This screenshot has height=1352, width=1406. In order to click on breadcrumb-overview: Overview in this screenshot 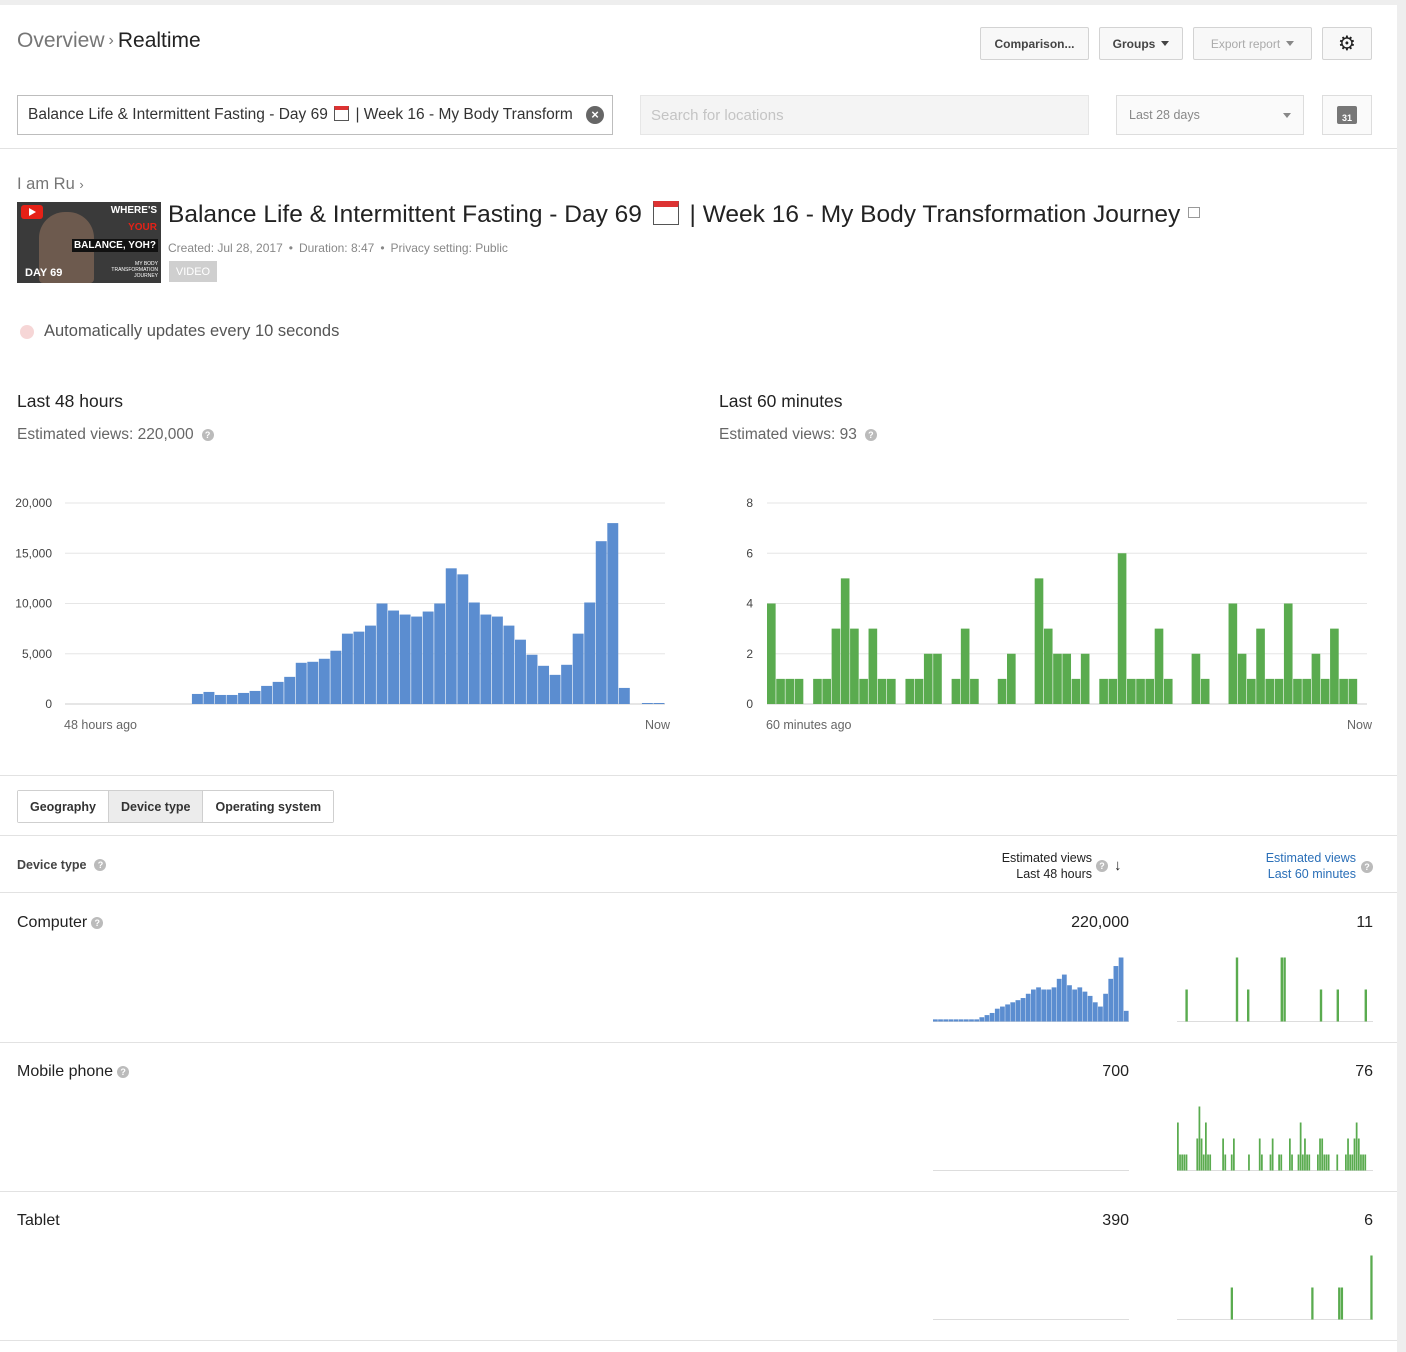, I will do `click(61, 40)`.